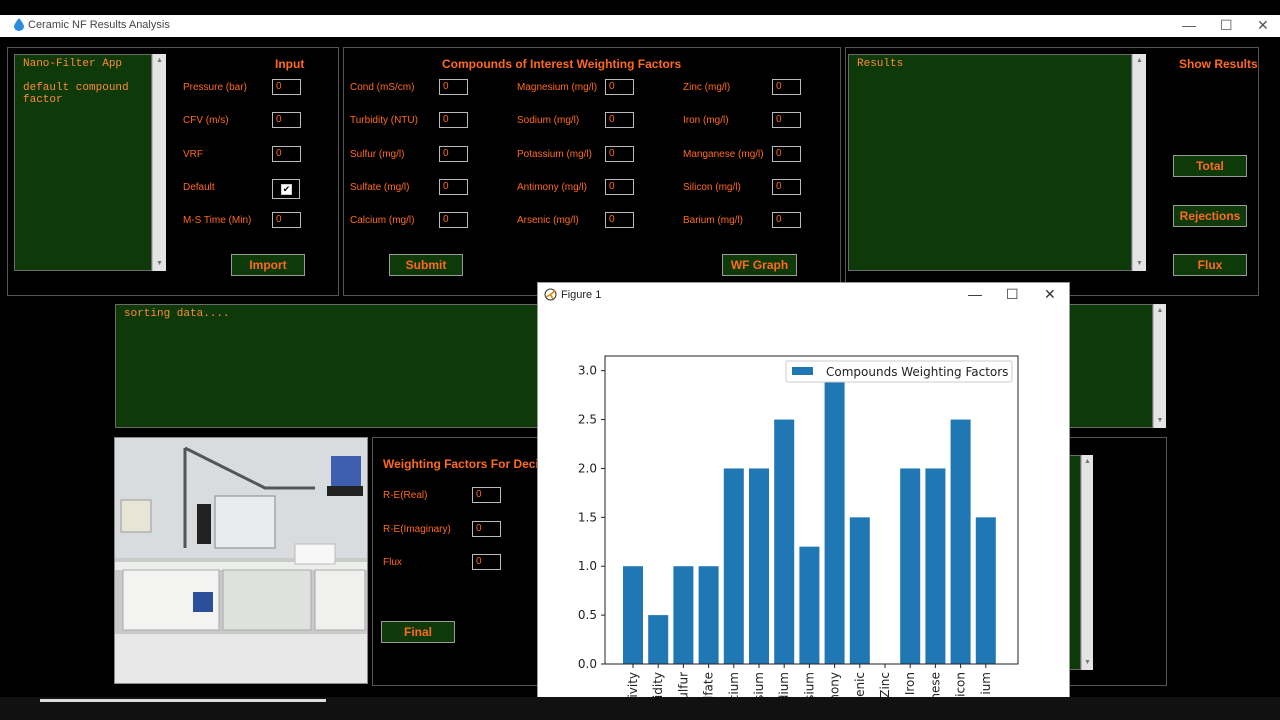 Image resolution: width=1280 pixels, height=720 pixels. Describe the element at coordinates (786, 187) in the screenshot. I see `silicon-input: 0` at that location.